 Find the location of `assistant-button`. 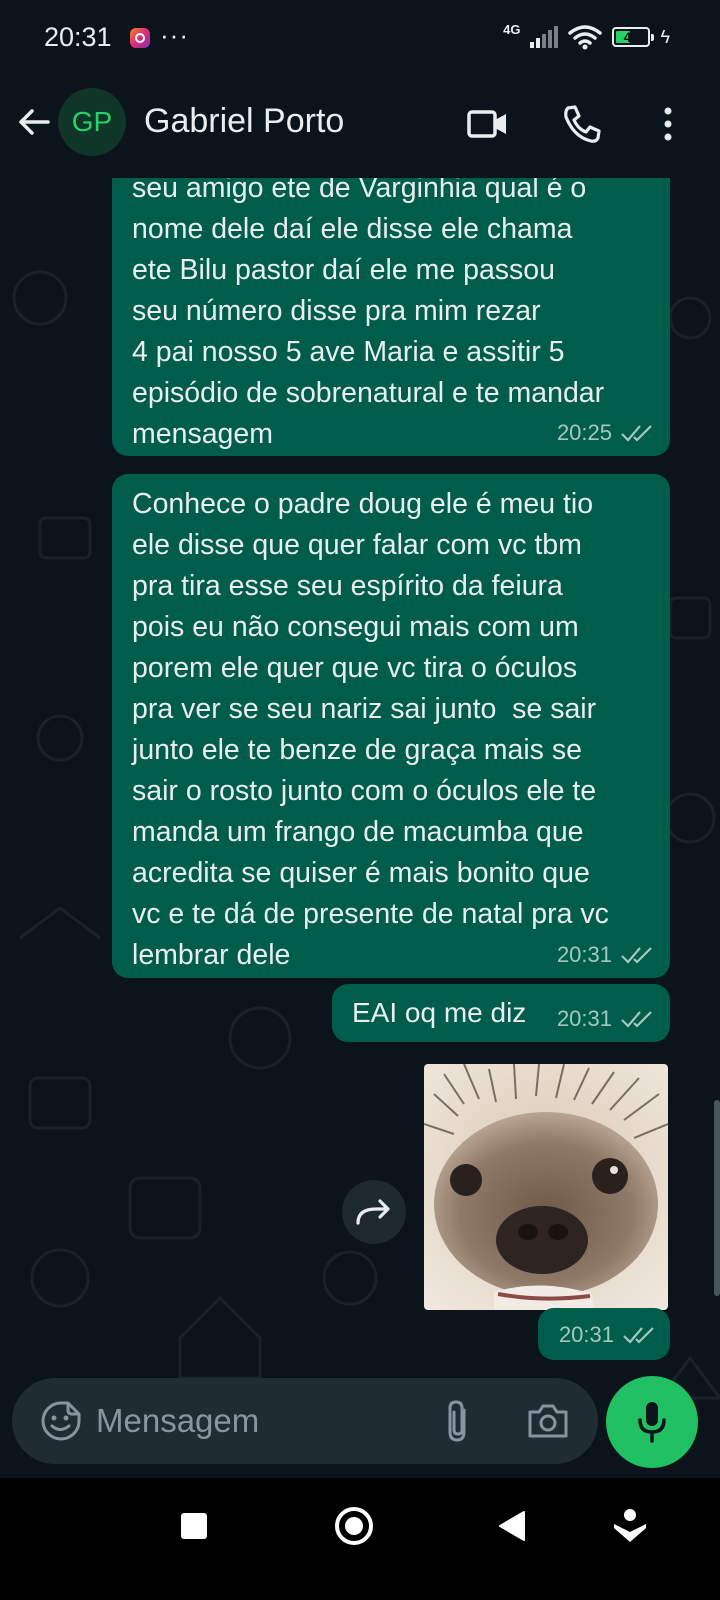

assistant-button is located at coordinates (630, 1526).